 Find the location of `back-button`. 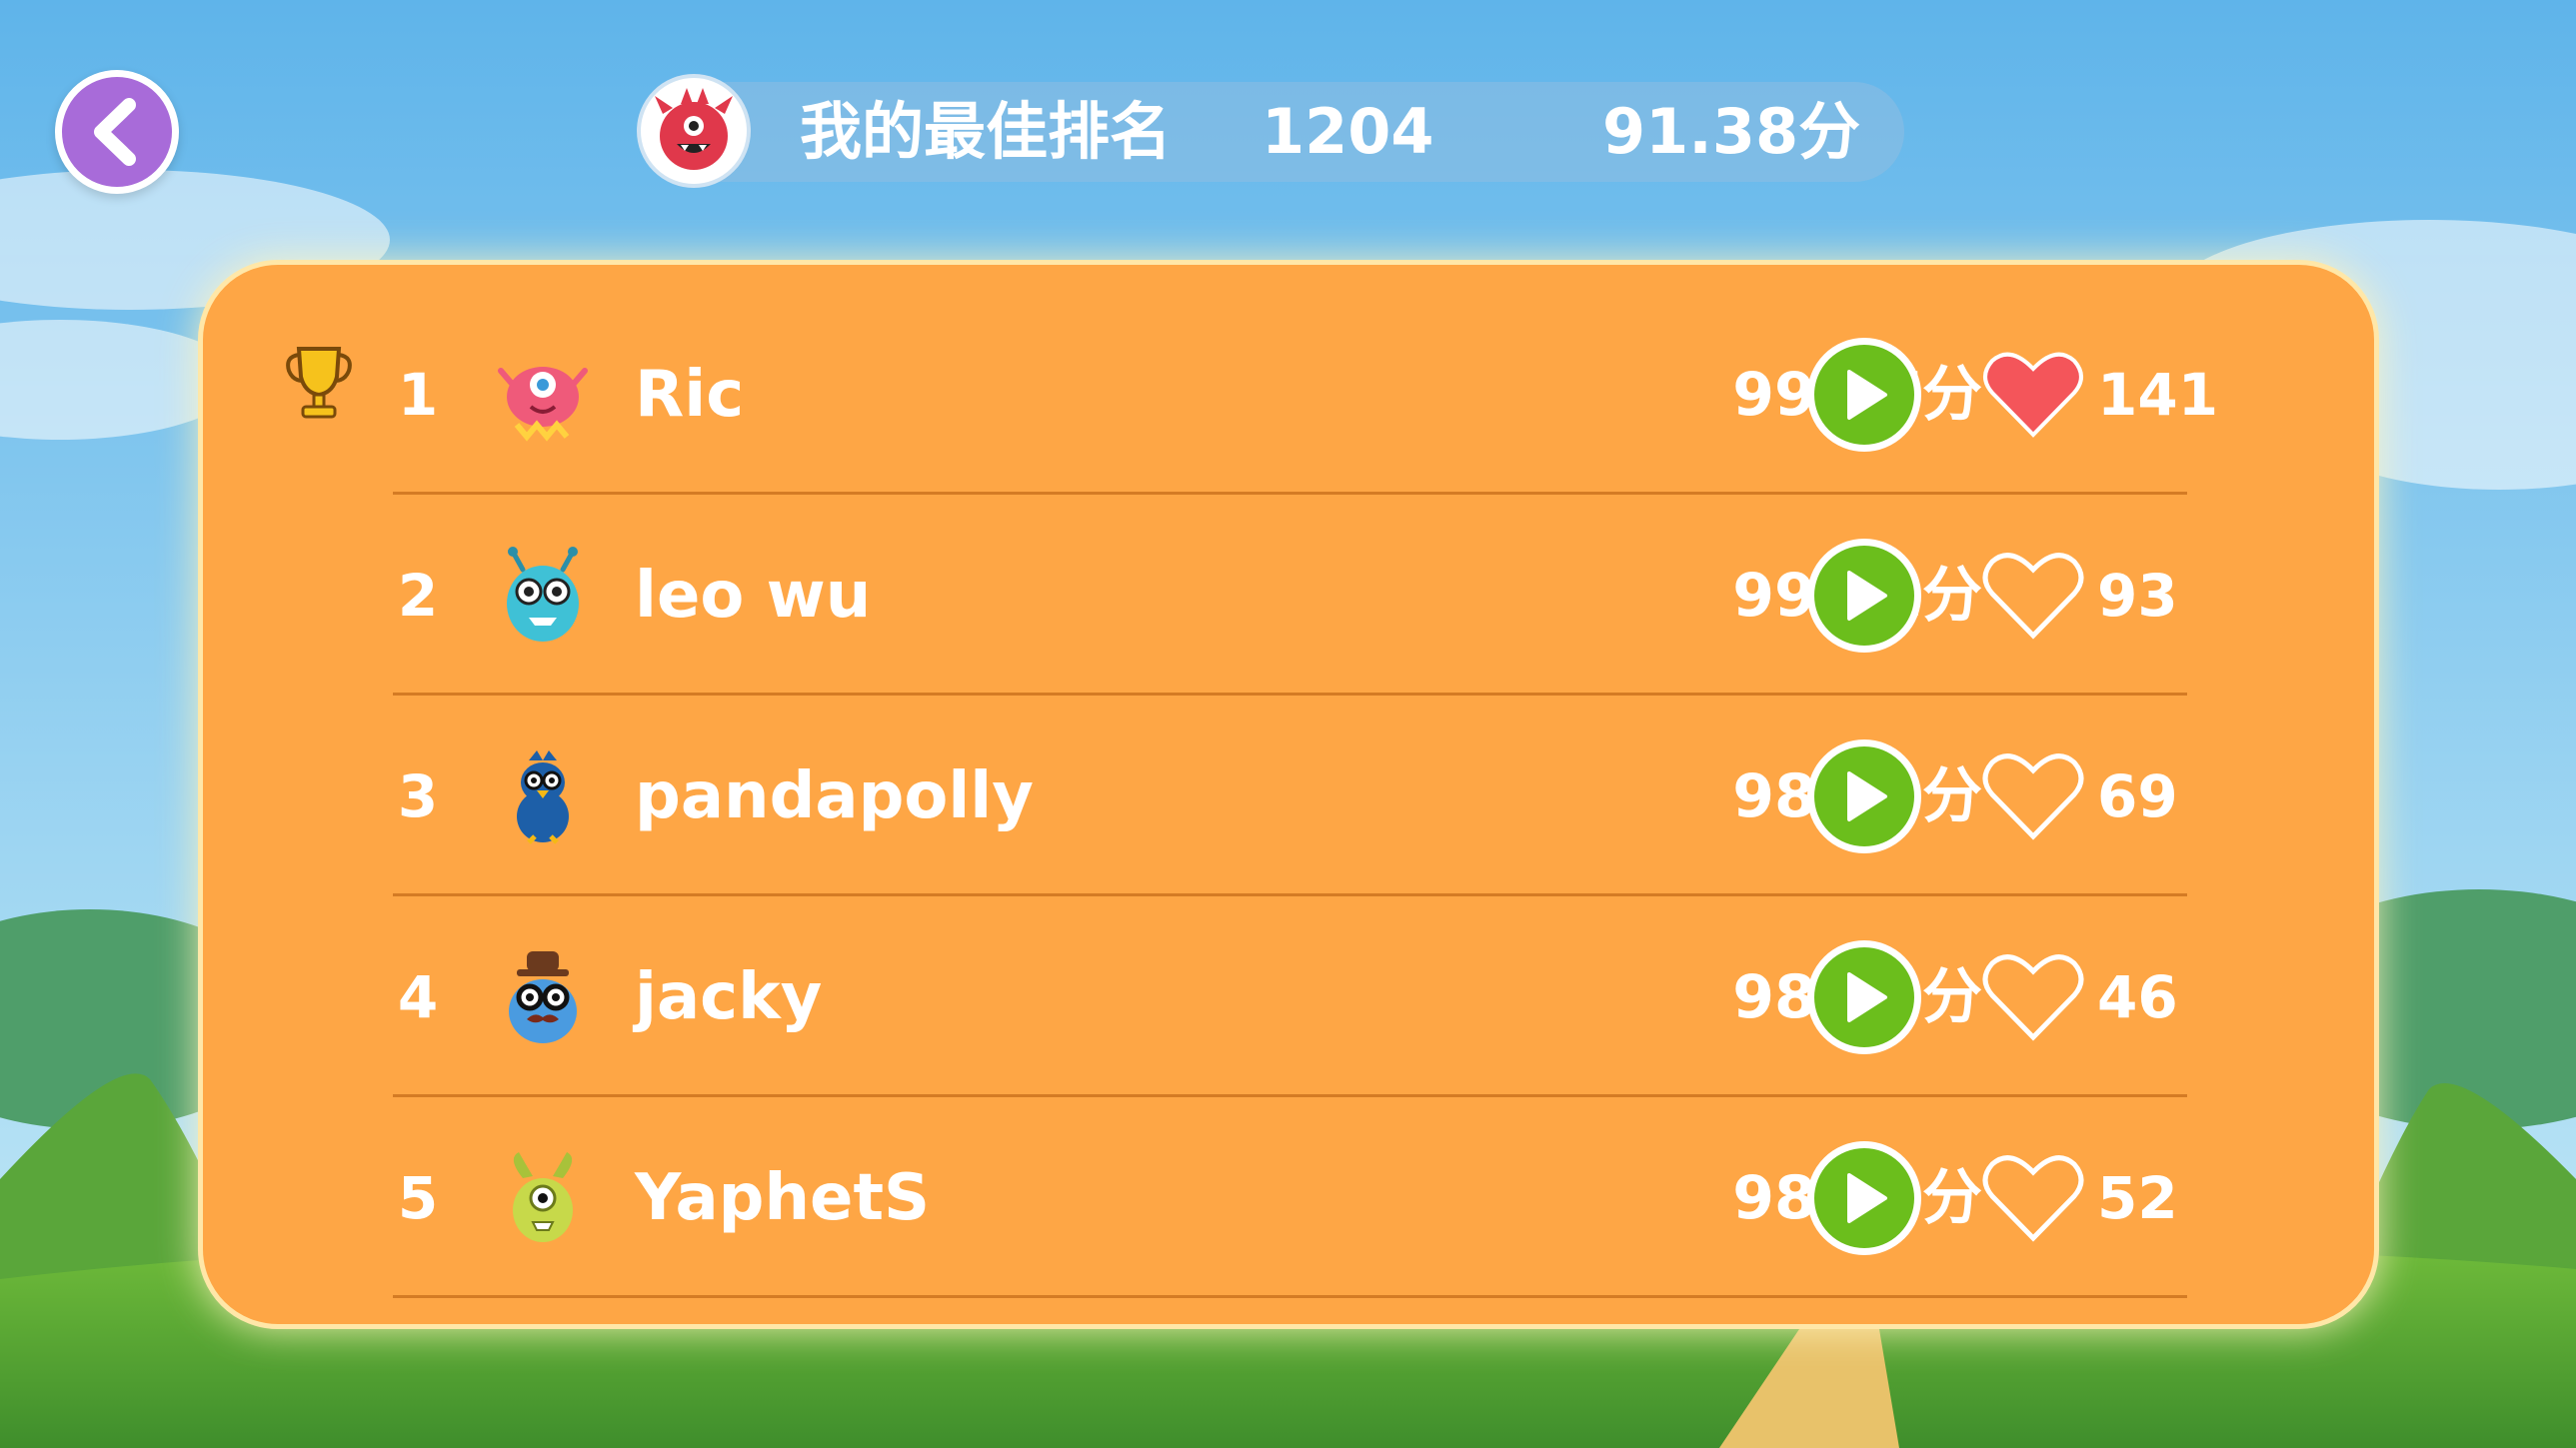

back-button is located at coordinates (117, 132).